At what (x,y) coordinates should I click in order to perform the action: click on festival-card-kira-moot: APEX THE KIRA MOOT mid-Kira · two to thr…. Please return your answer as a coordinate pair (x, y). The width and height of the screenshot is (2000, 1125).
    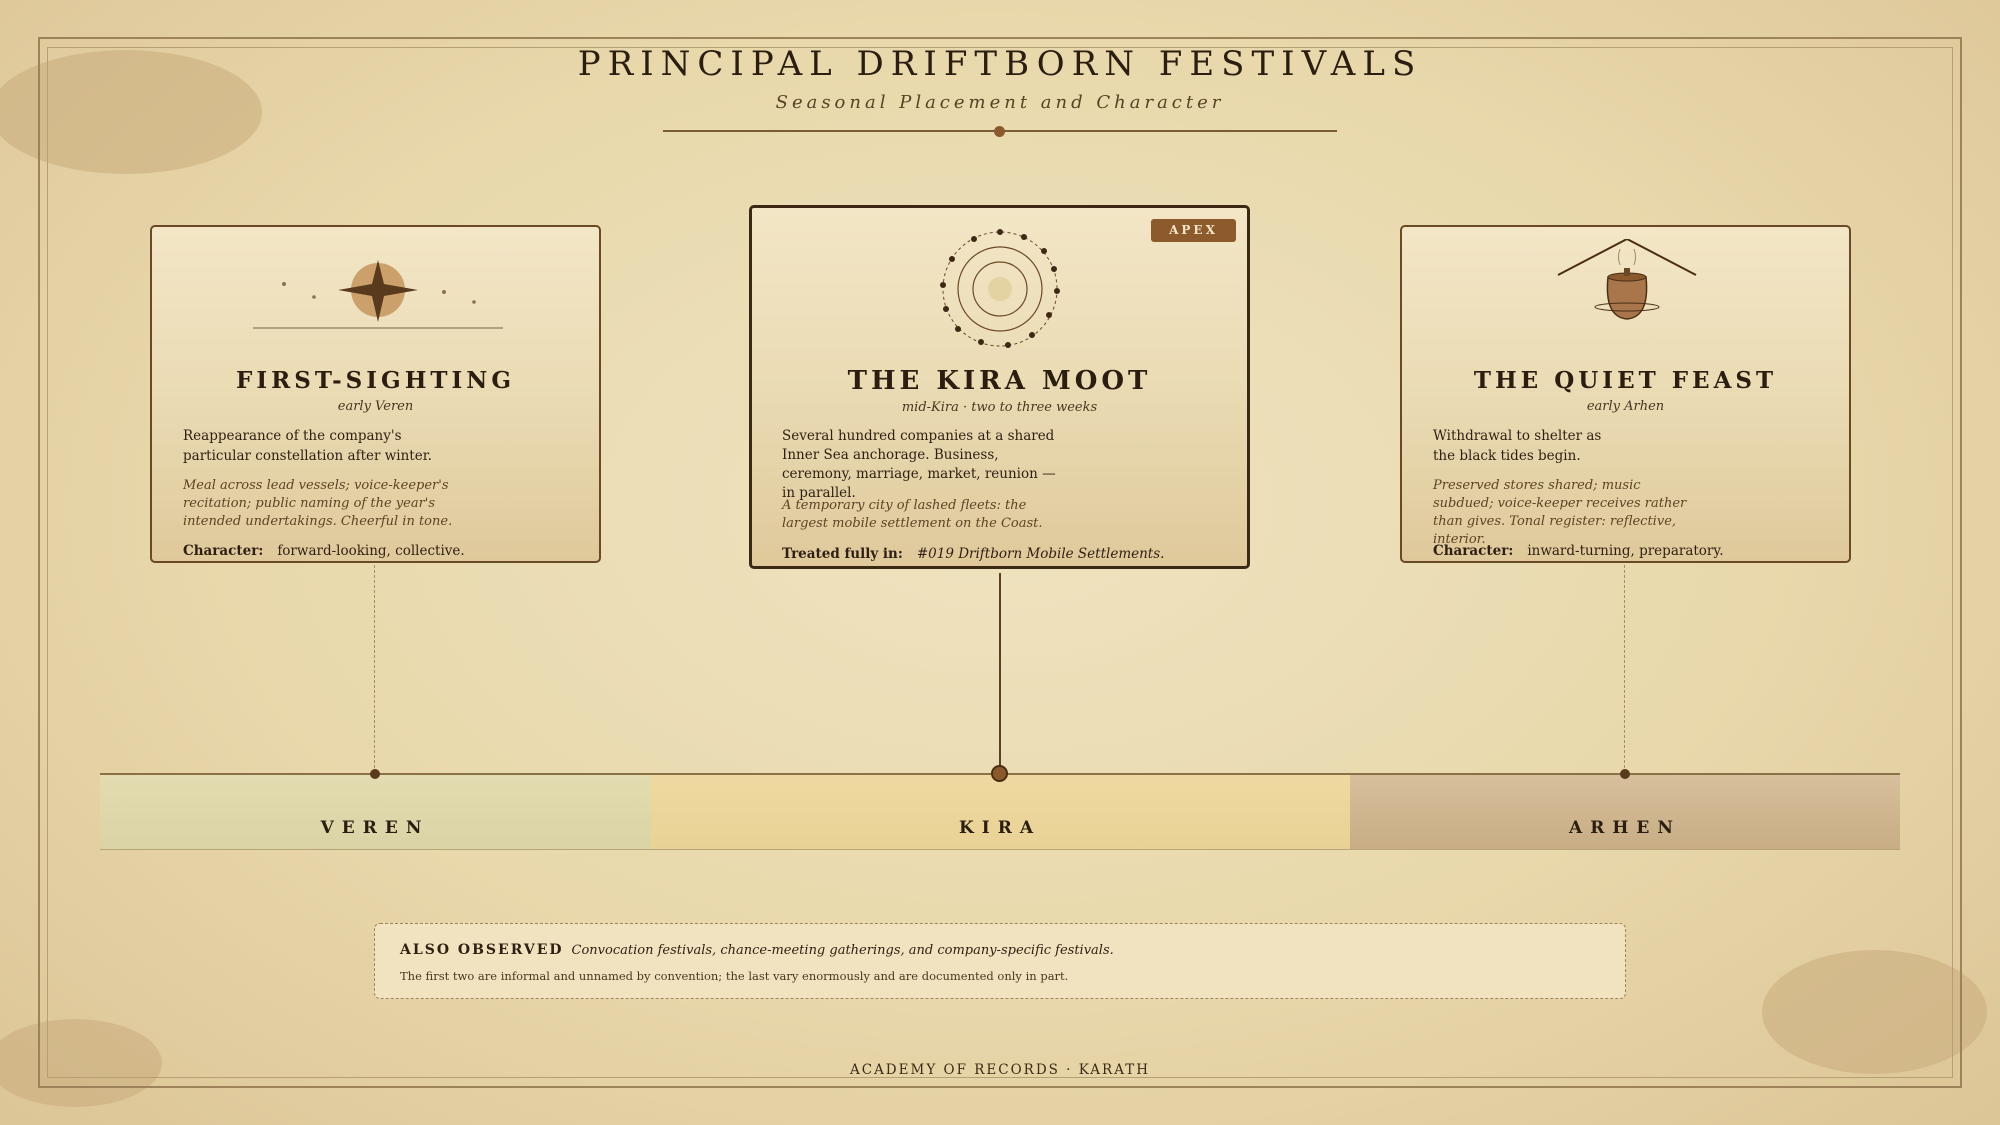
    Looking at the image, I should click on (999, 387).